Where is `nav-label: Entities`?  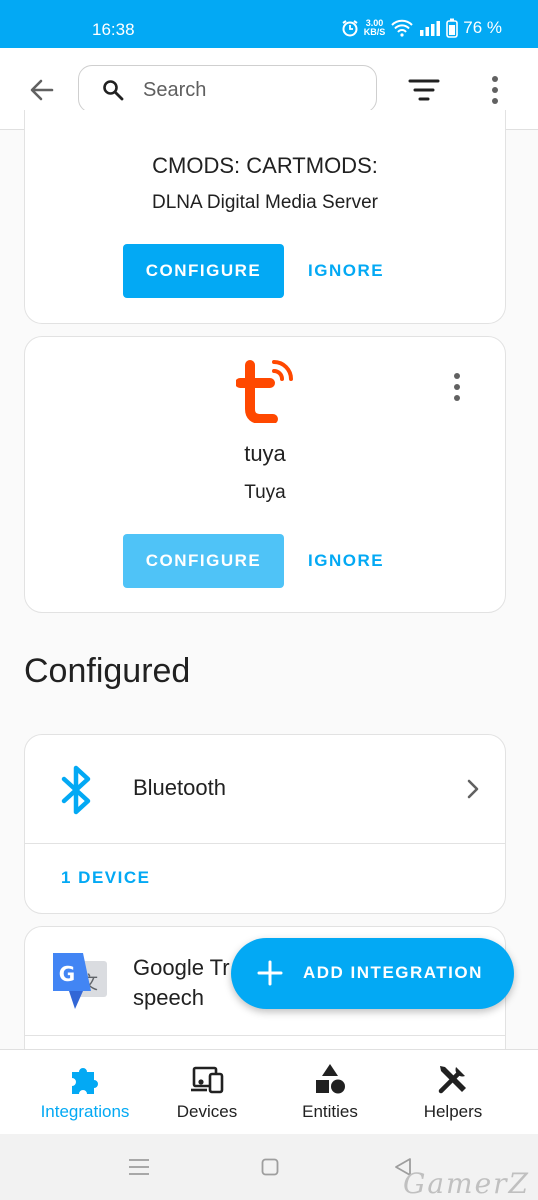
nav-label: Entities is located at coordinates (330, 1111).